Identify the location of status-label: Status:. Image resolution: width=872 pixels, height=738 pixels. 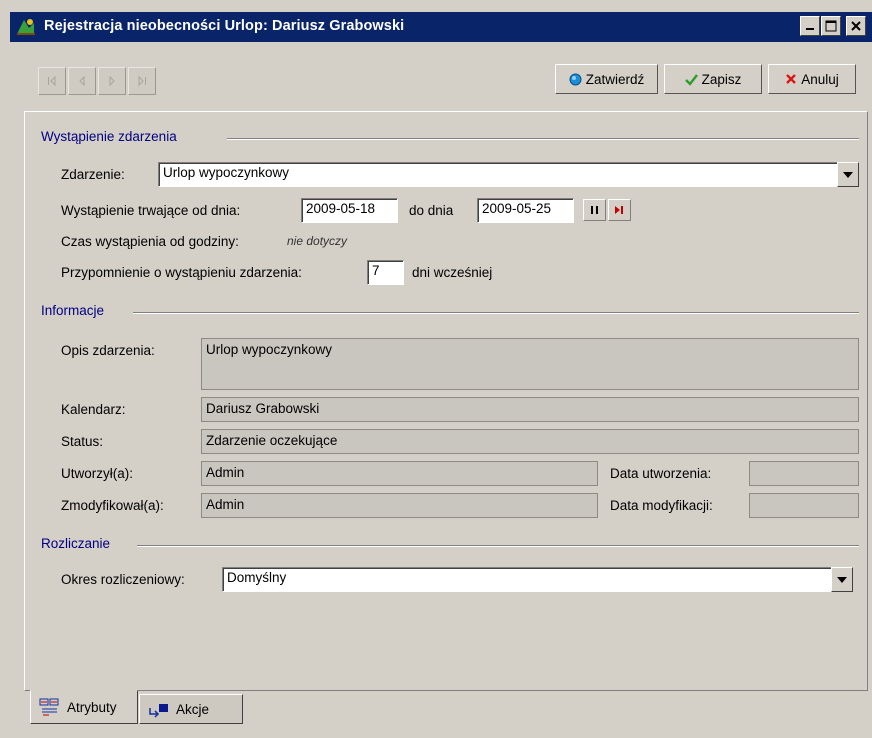
(82, 441).